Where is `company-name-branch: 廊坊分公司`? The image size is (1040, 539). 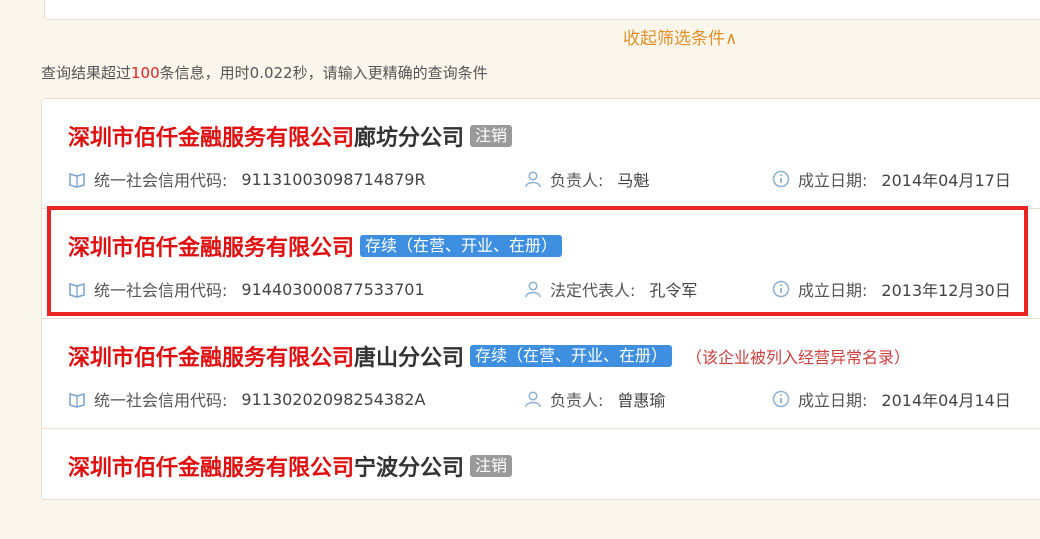 company-name-branch: 廊坊分公司 is located at coordinates (409, 136).